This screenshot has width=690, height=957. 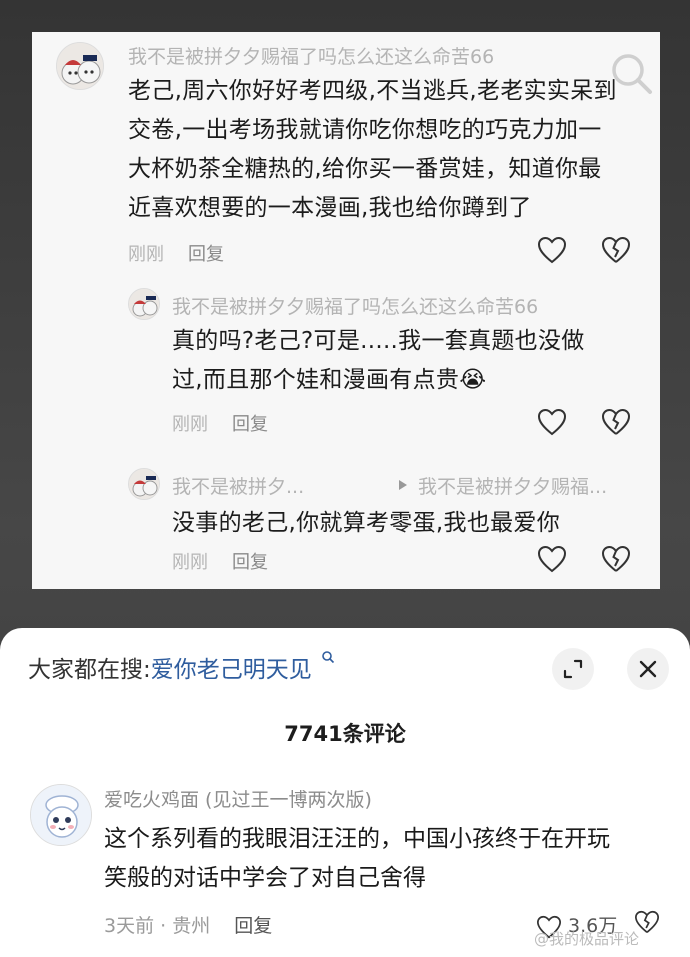 I want to click on top-comment-username: 爱吃火鸡面 (见过王一博两次版), so click(x=238, y=798).